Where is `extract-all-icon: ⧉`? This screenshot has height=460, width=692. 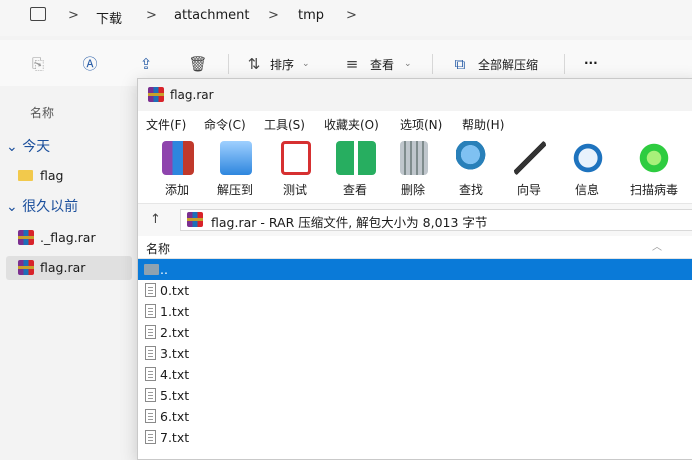 extract-all-icon: ⧉ is located at coordinates (460, 64).